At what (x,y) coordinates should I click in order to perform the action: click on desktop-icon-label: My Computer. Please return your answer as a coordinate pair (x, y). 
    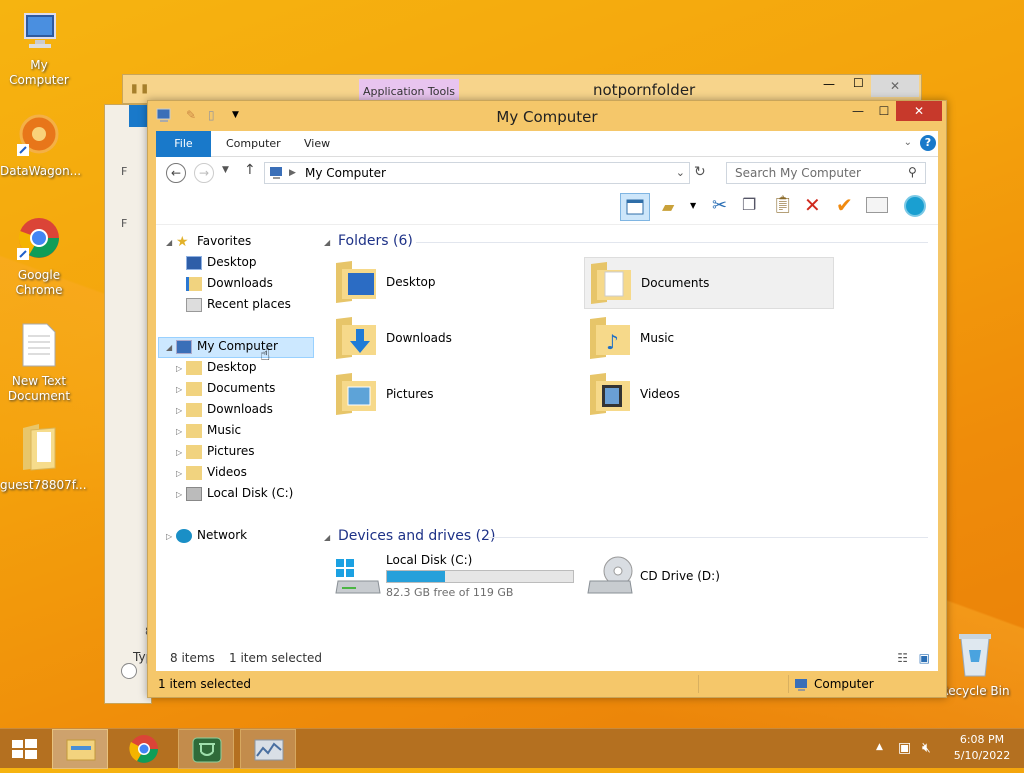
    Looking at the image, I should click on (39, 72).